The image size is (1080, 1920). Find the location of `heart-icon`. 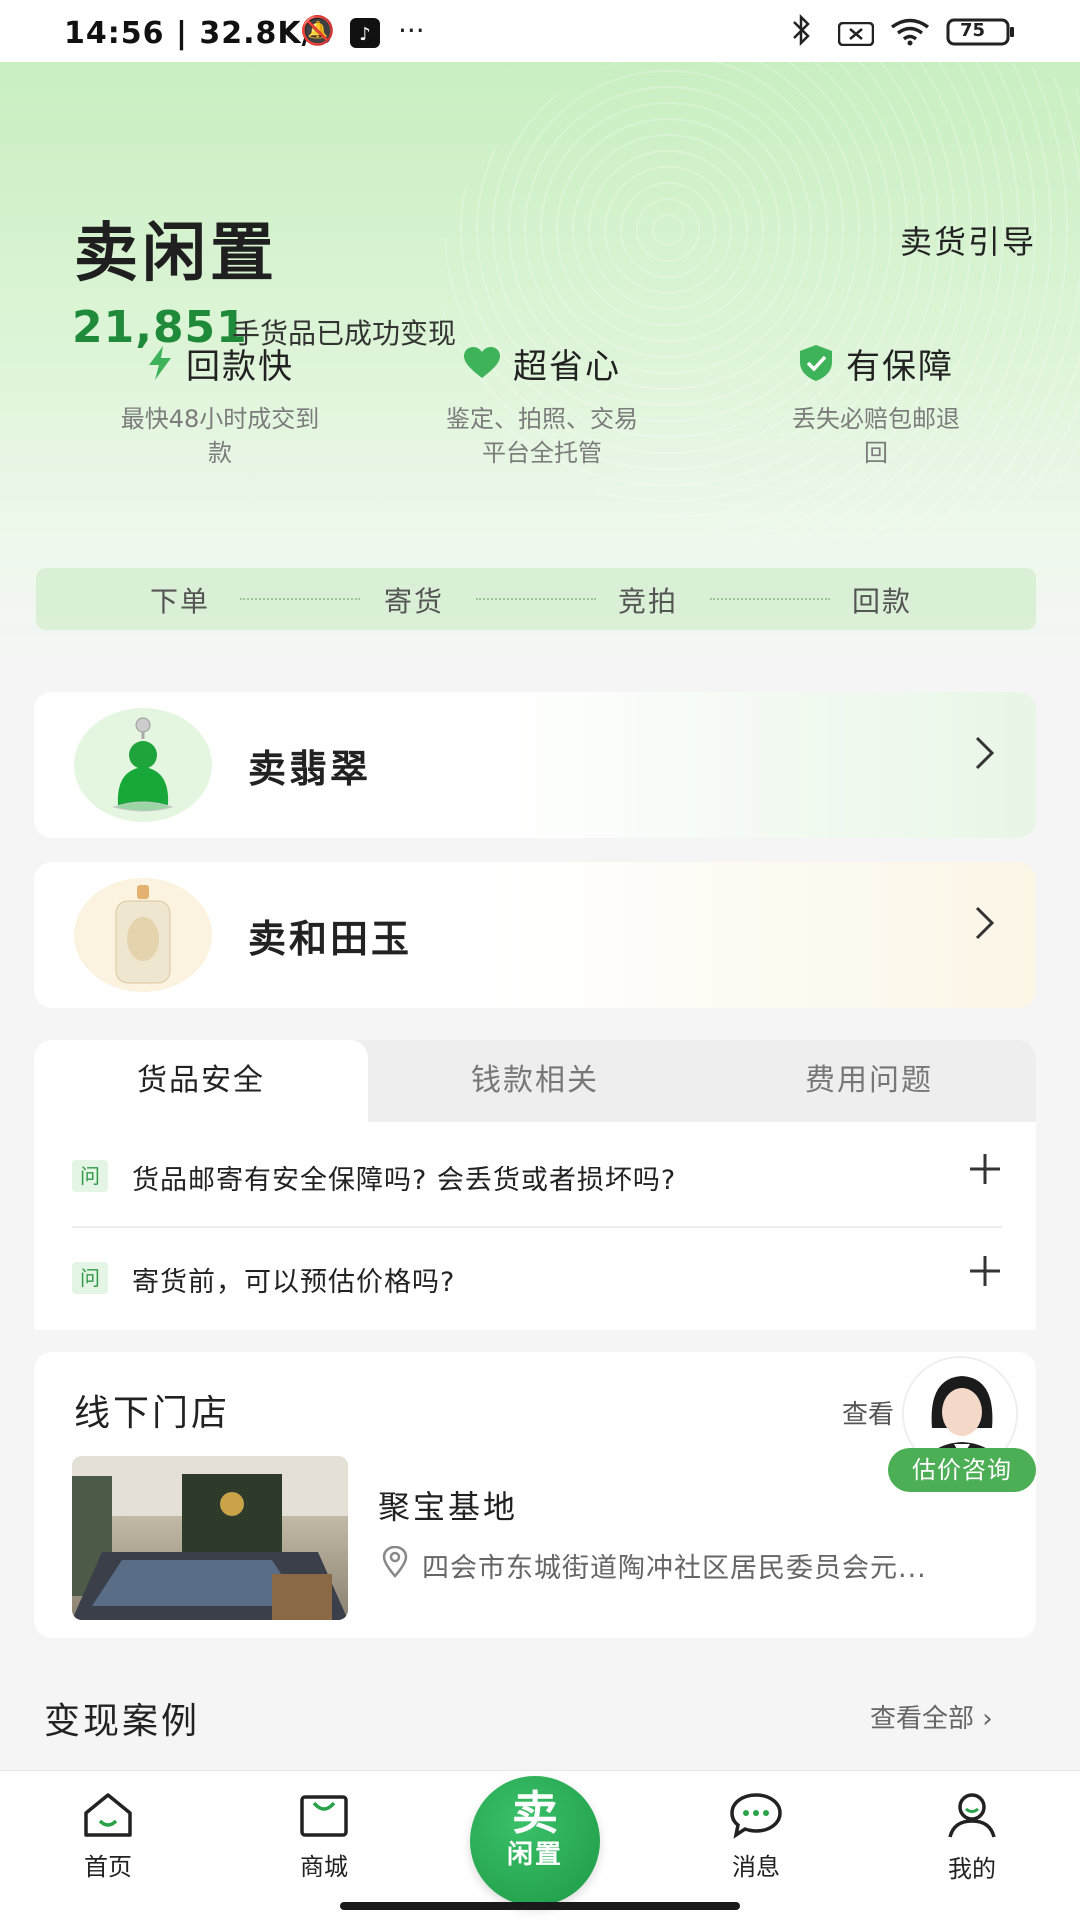

heart-icon is located at coordinates (482, 363).